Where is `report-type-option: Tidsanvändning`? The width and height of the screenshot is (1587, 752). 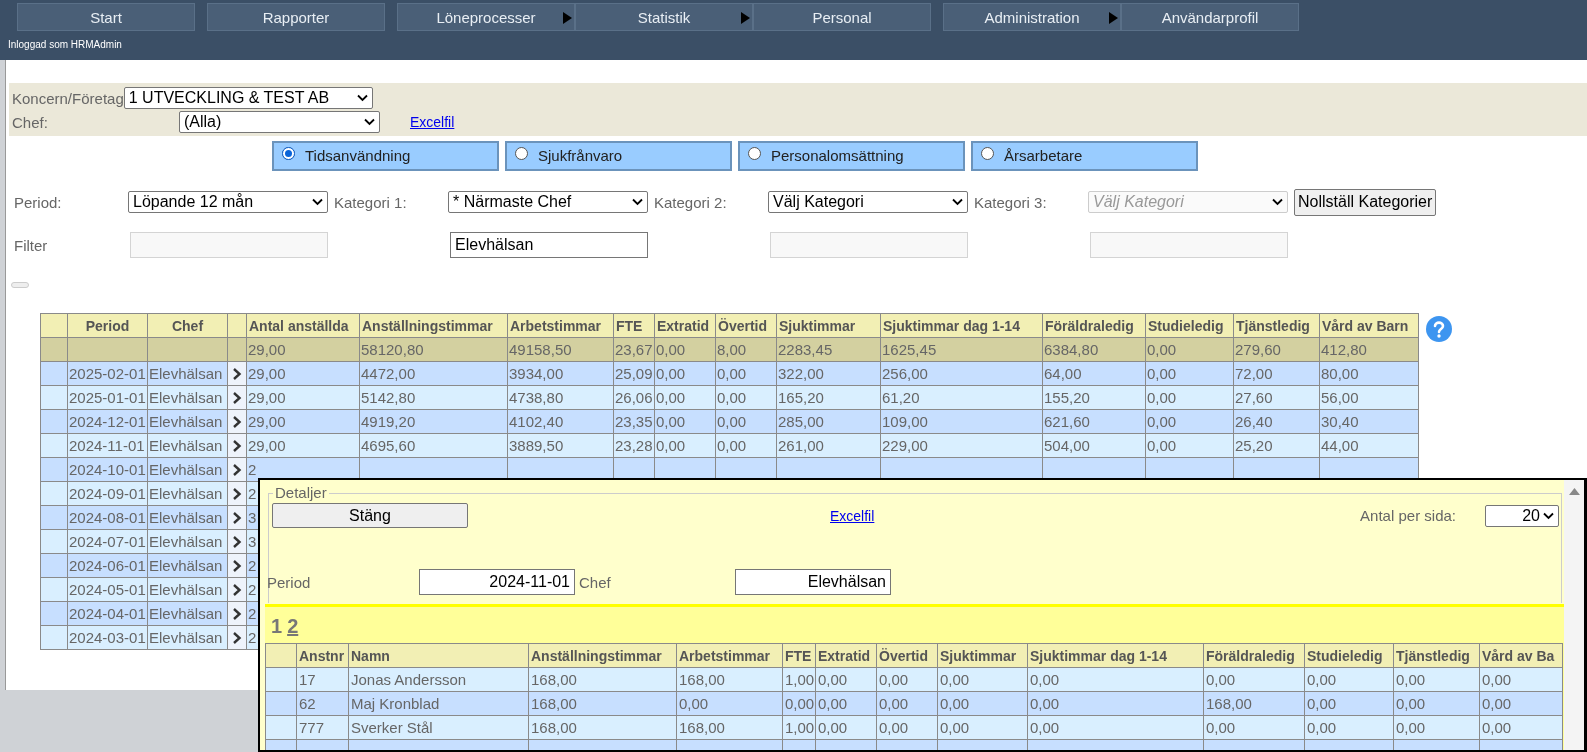
report-type-option: Tidsanvändning is located at coordinates (385, 156).